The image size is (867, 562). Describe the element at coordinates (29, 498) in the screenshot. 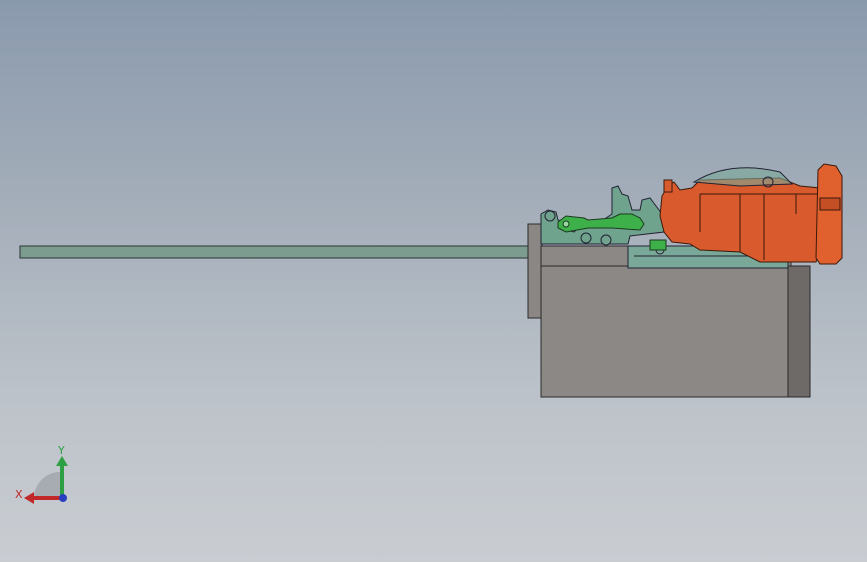

I see `x-axis-arrowhead` at that location.